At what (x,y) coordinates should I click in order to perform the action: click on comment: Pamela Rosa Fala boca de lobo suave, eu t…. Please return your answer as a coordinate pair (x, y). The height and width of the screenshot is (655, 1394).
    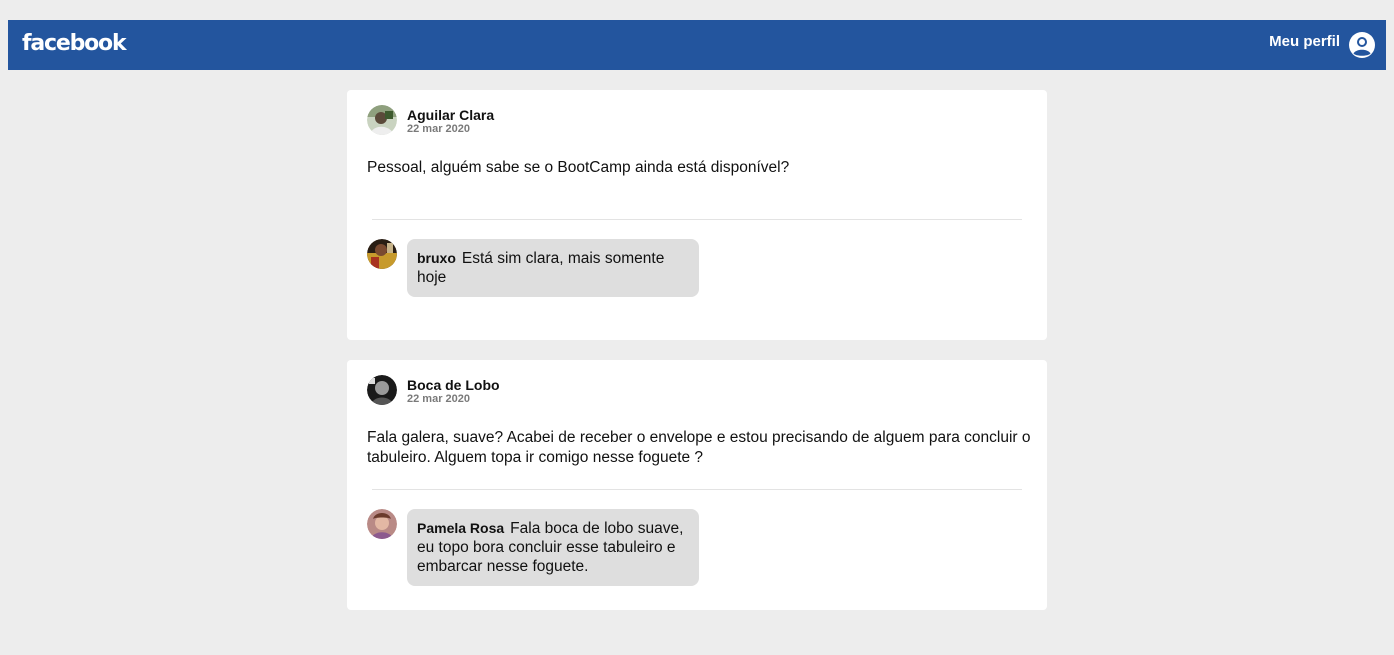
    Looking at the image, I should click on (533, 547).